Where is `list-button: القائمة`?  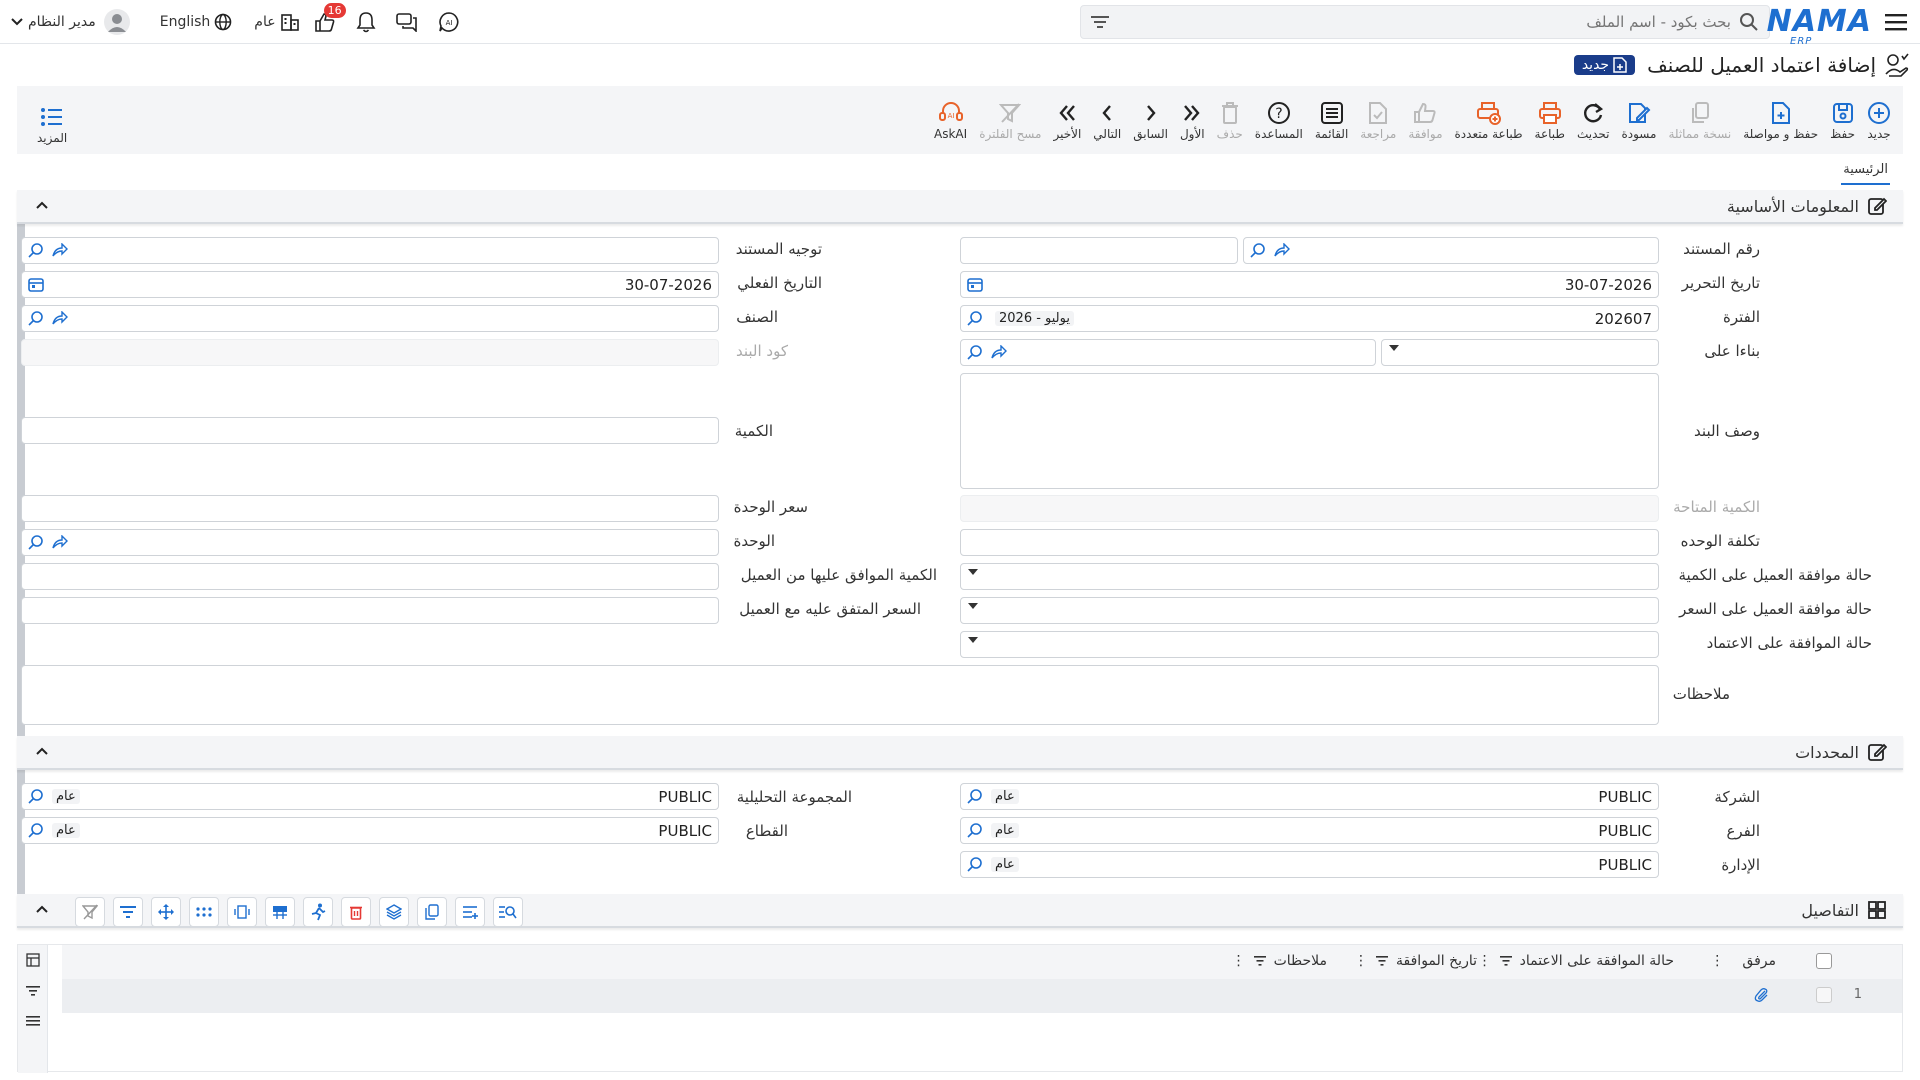 list-button: القائمة is located at coordinates (1331, 120).